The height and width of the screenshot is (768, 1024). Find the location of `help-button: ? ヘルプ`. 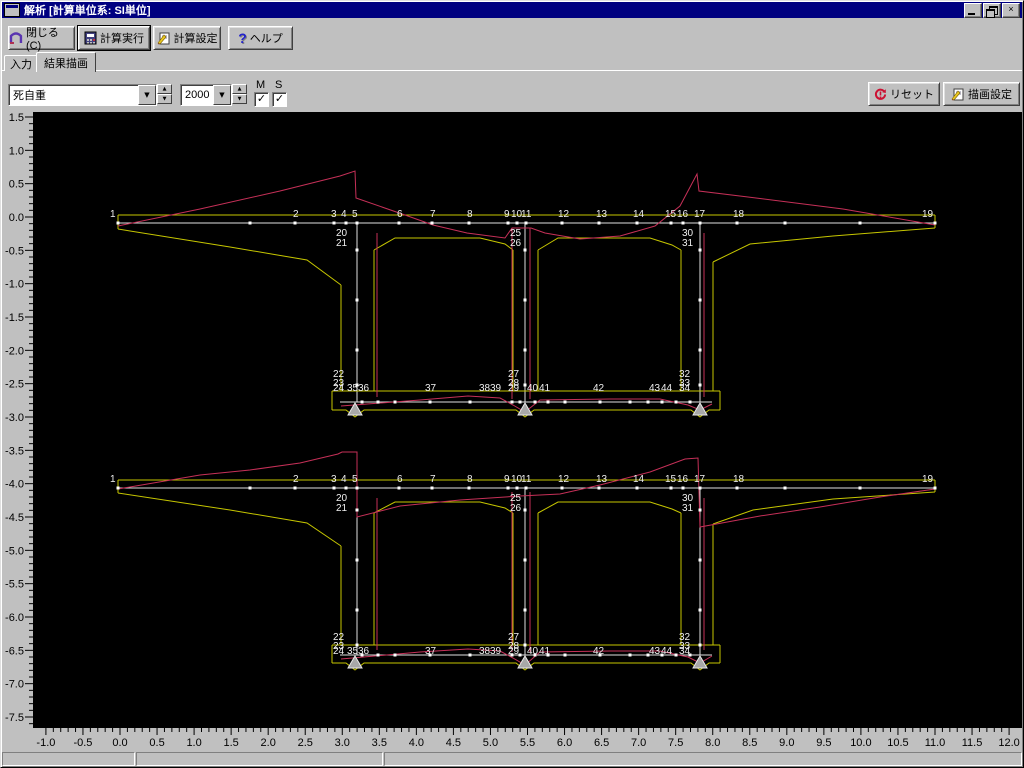

help-button: ? ヘルプ is located at coordinates (260, 38).